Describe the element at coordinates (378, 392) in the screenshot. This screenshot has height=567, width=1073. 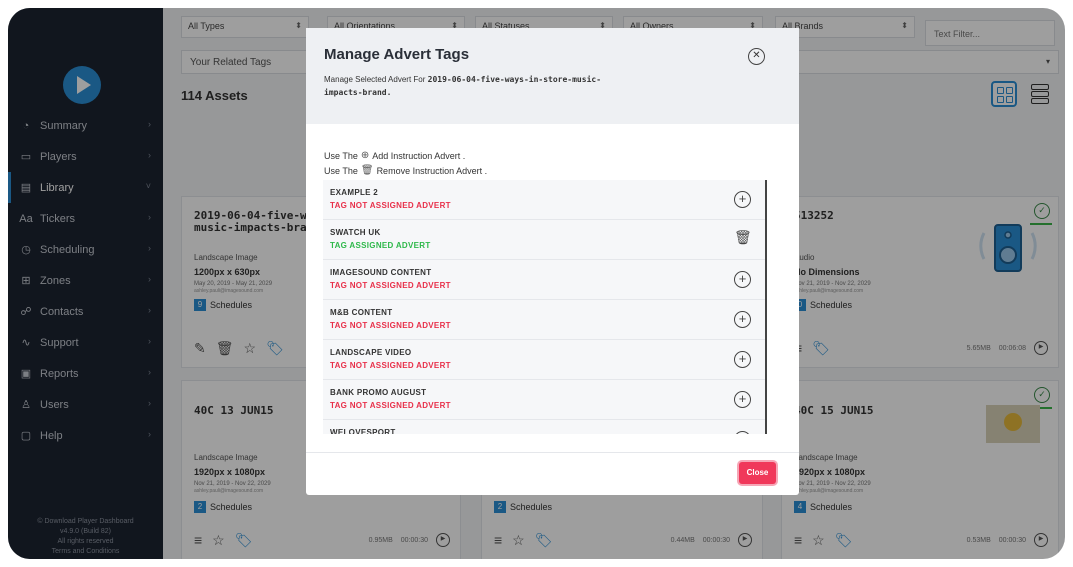
I see `tag-name: BANK PROMO AUGUST` at that location.